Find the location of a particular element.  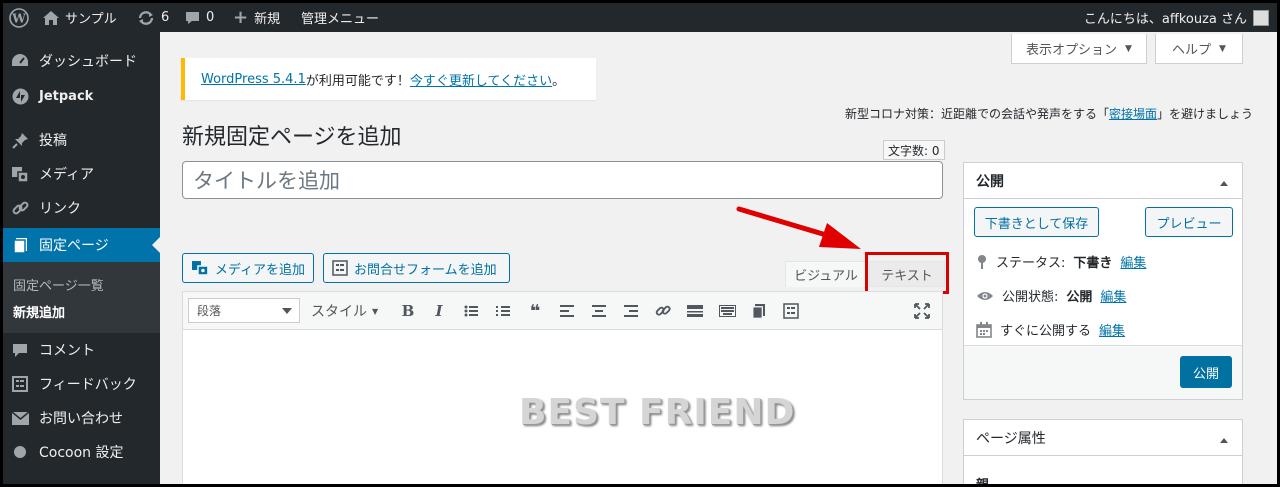

insert-link-button is located at coordinates (663, 311).